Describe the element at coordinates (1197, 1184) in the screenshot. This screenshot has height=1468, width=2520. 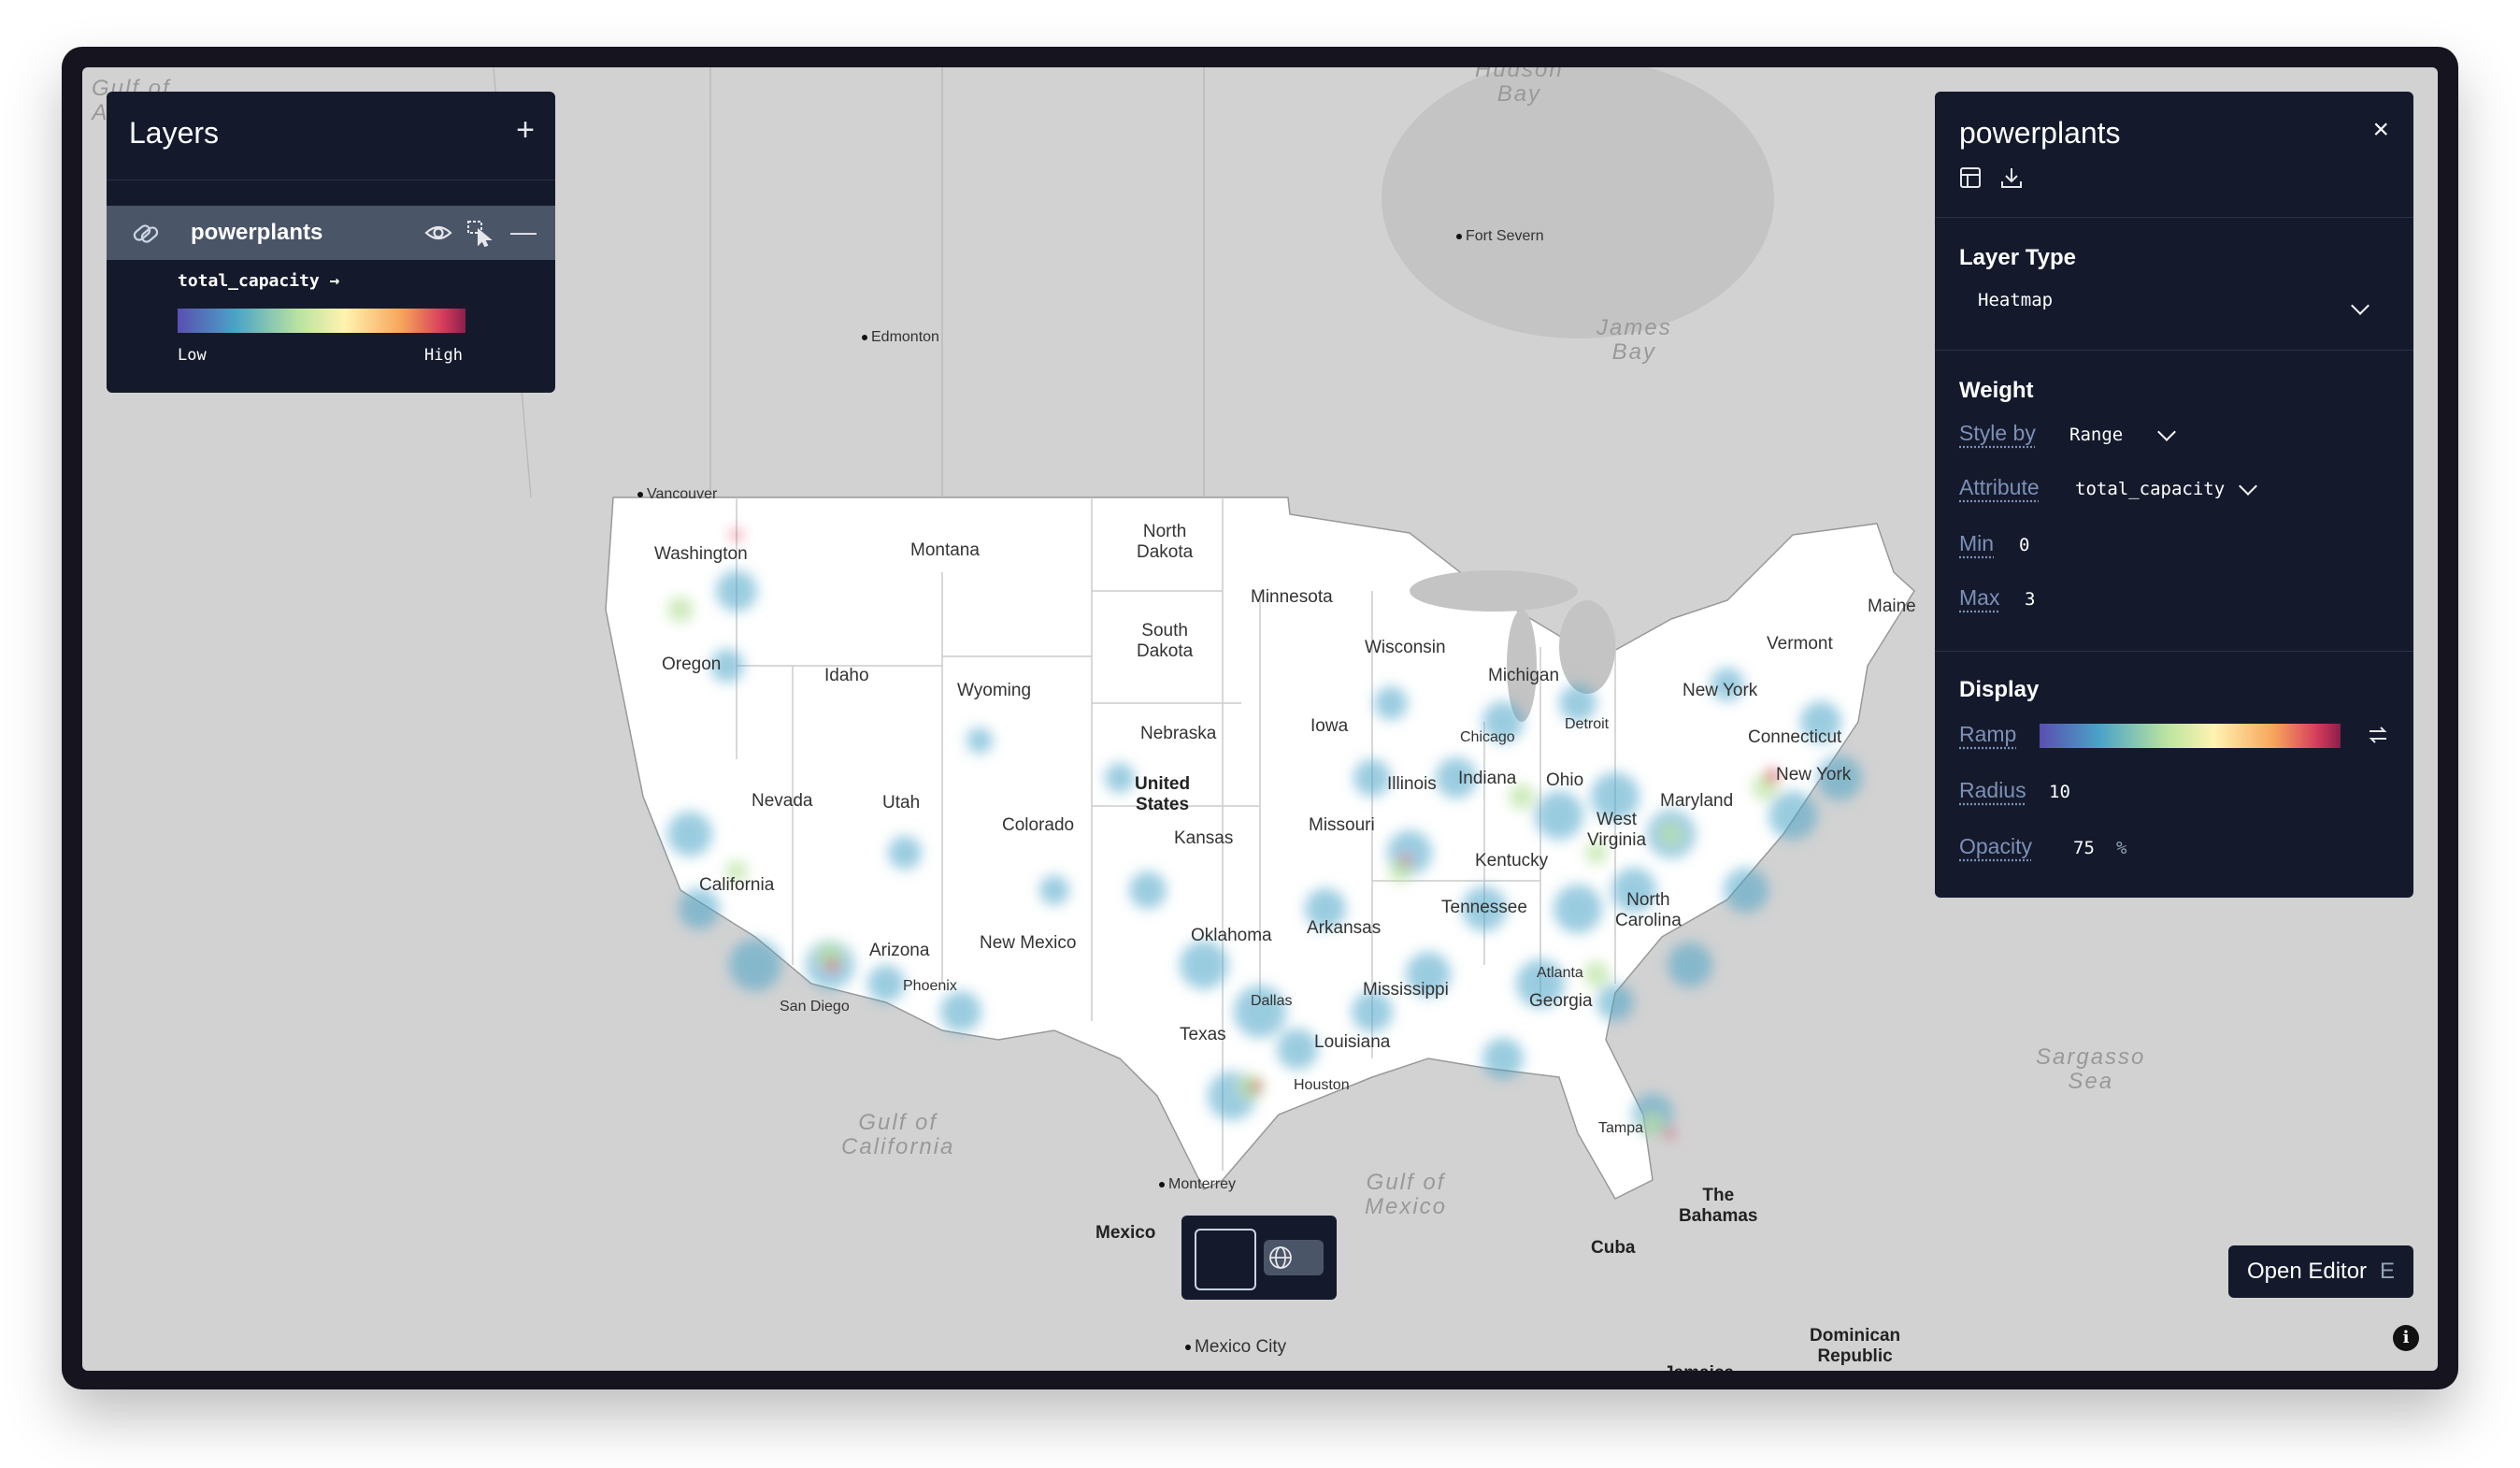
I see `city-monterrey: Monterrey` at that location.